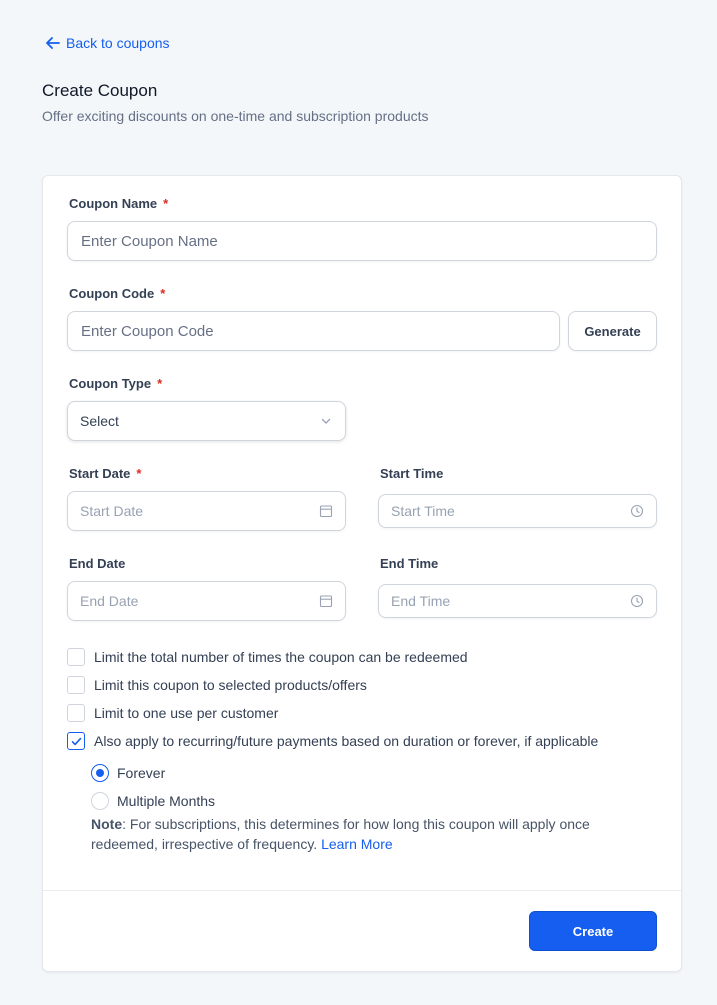 The image size is (717, 1005). Describe the element at coordinates (326, 421) in the screenshot. I see `chevron-down-icon` at that location.